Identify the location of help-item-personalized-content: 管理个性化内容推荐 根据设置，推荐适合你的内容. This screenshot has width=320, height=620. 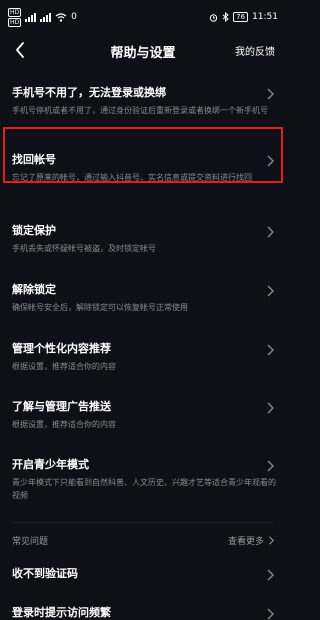
(143, 357).